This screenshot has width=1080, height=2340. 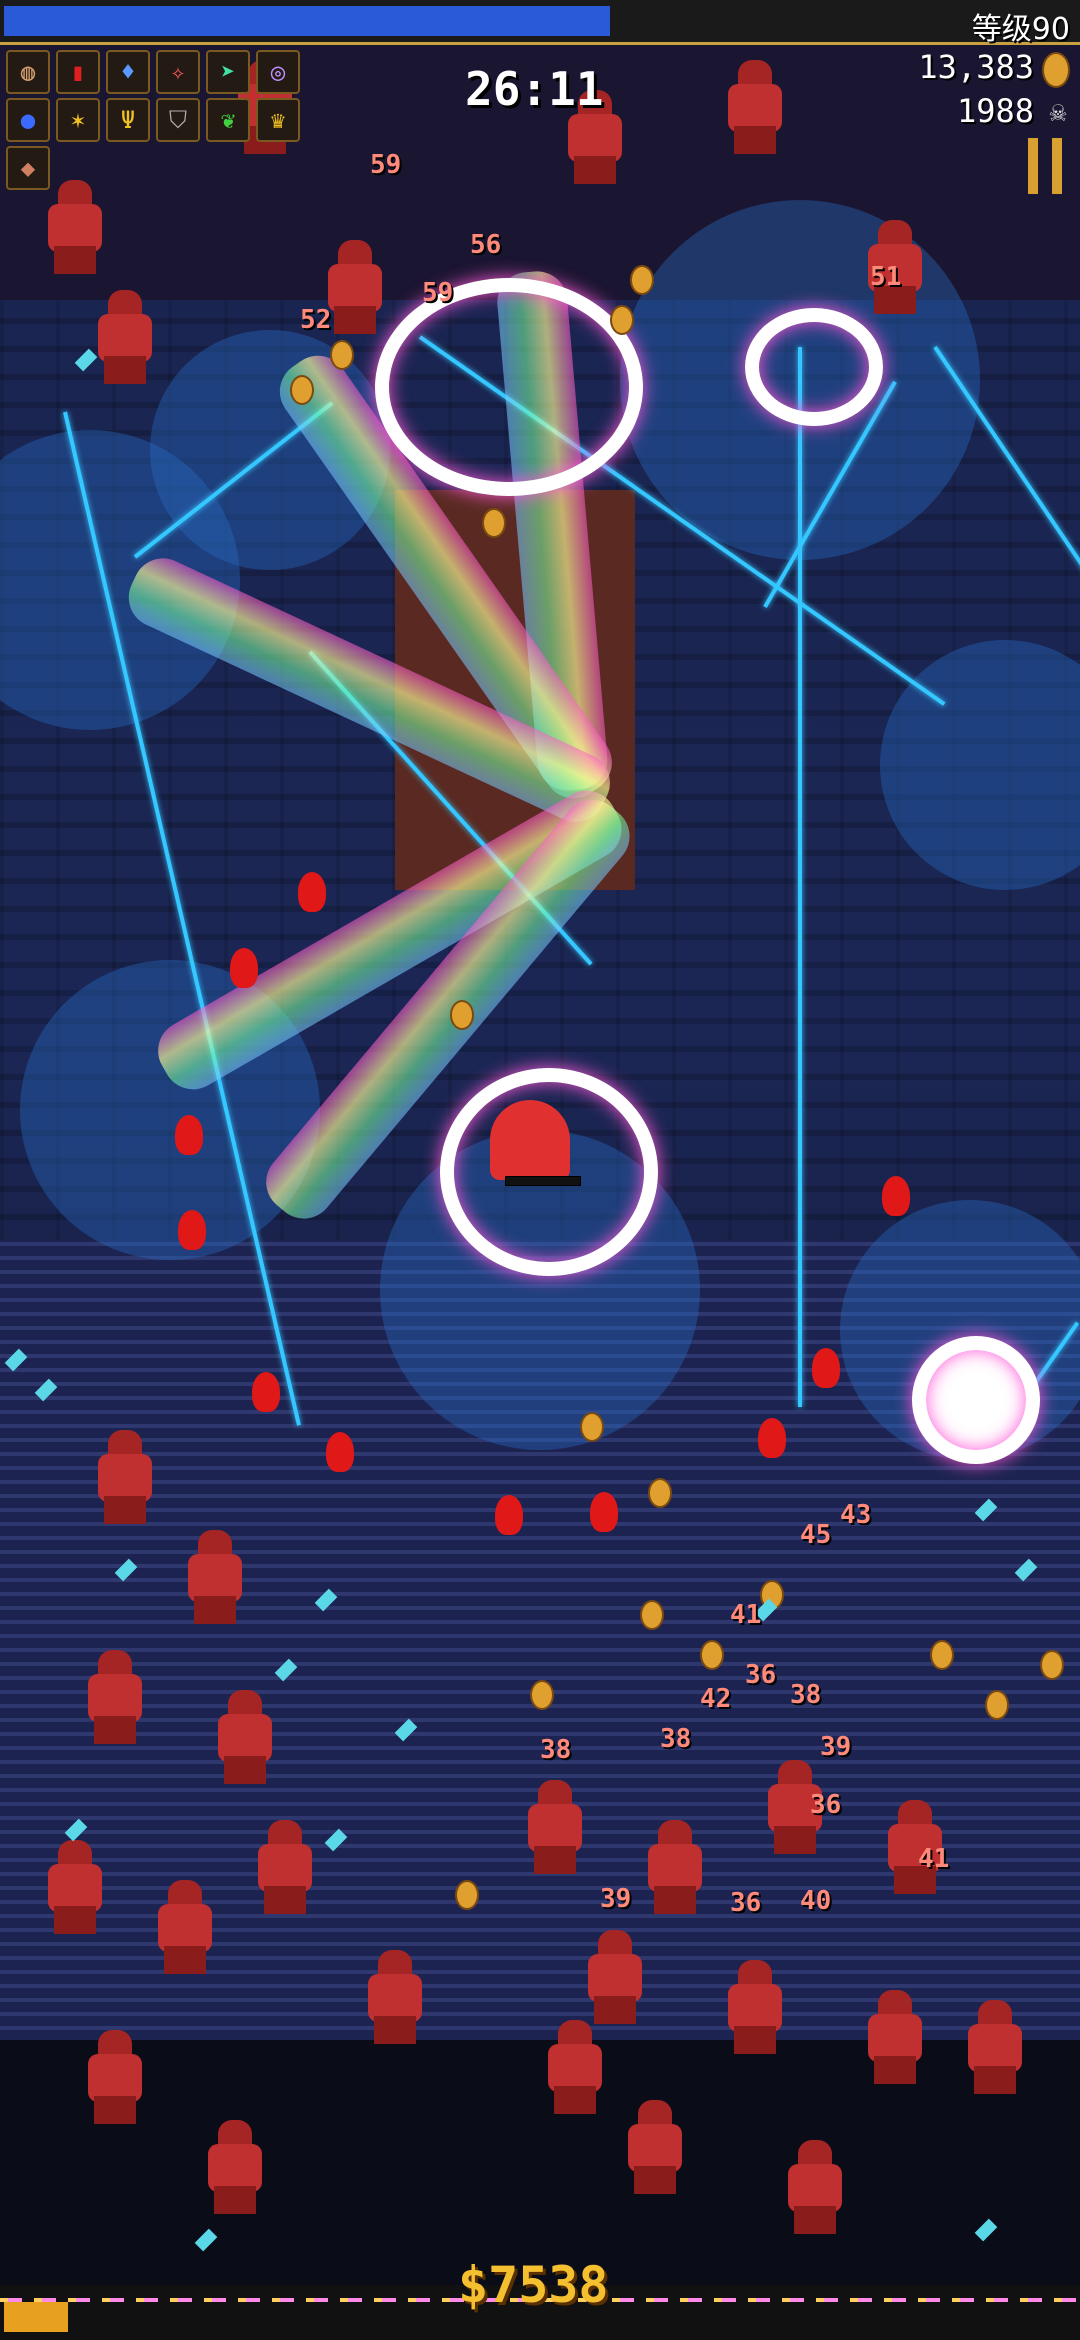 I want to click on gold-counter: $7538, so click(x=533, y=2285).